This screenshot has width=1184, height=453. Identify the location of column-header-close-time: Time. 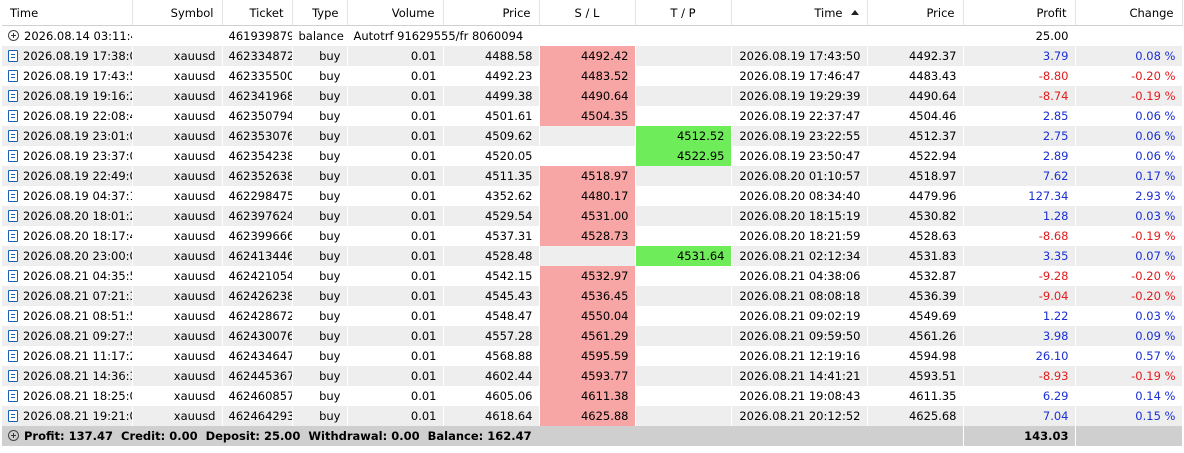
(799, 13).